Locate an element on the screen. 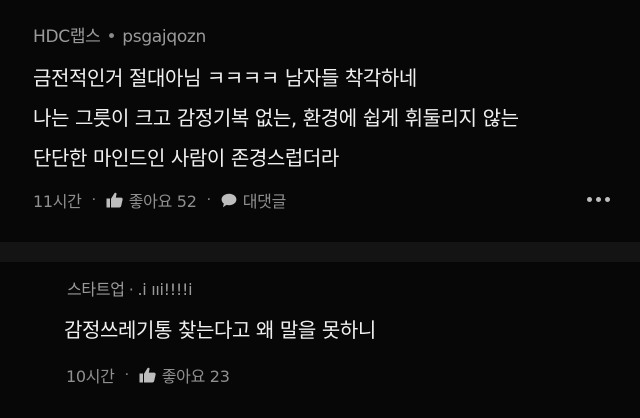 The width and height of the screenshot is (640, 418). reply-actions: 10시간 · 좋아요 23 is located at coordinates (148, 375).